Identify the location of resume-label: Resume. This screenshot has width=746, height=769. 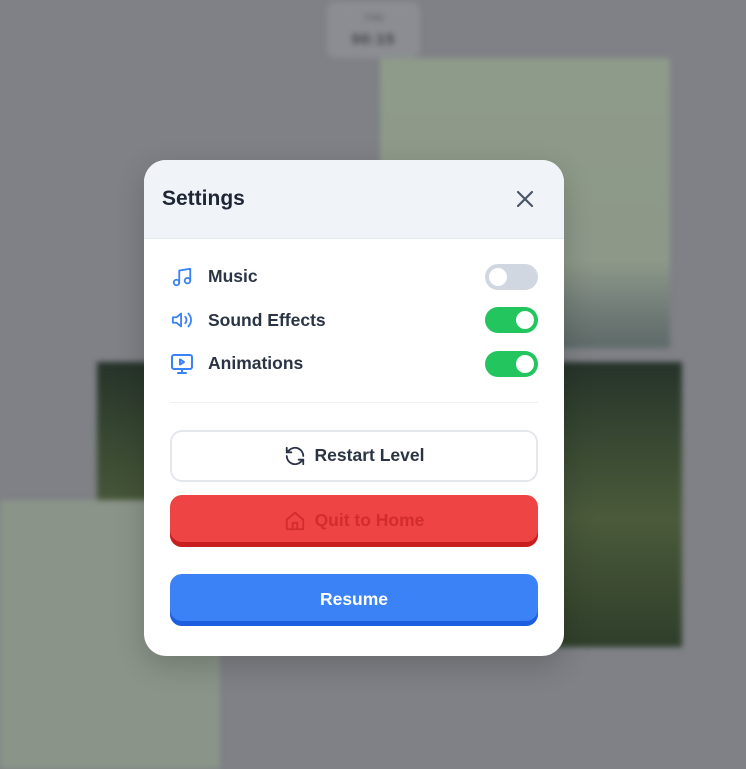
(354, 599).